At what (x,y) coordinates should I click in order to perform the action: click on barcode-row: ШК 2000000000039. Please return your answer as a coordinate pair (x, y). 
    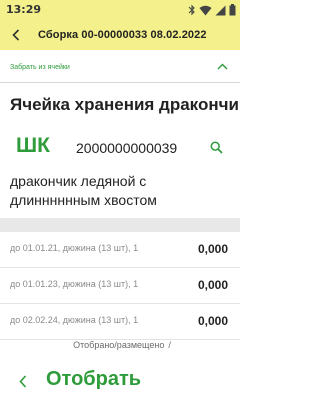
    Looking at the image, I should click on (120, 148).